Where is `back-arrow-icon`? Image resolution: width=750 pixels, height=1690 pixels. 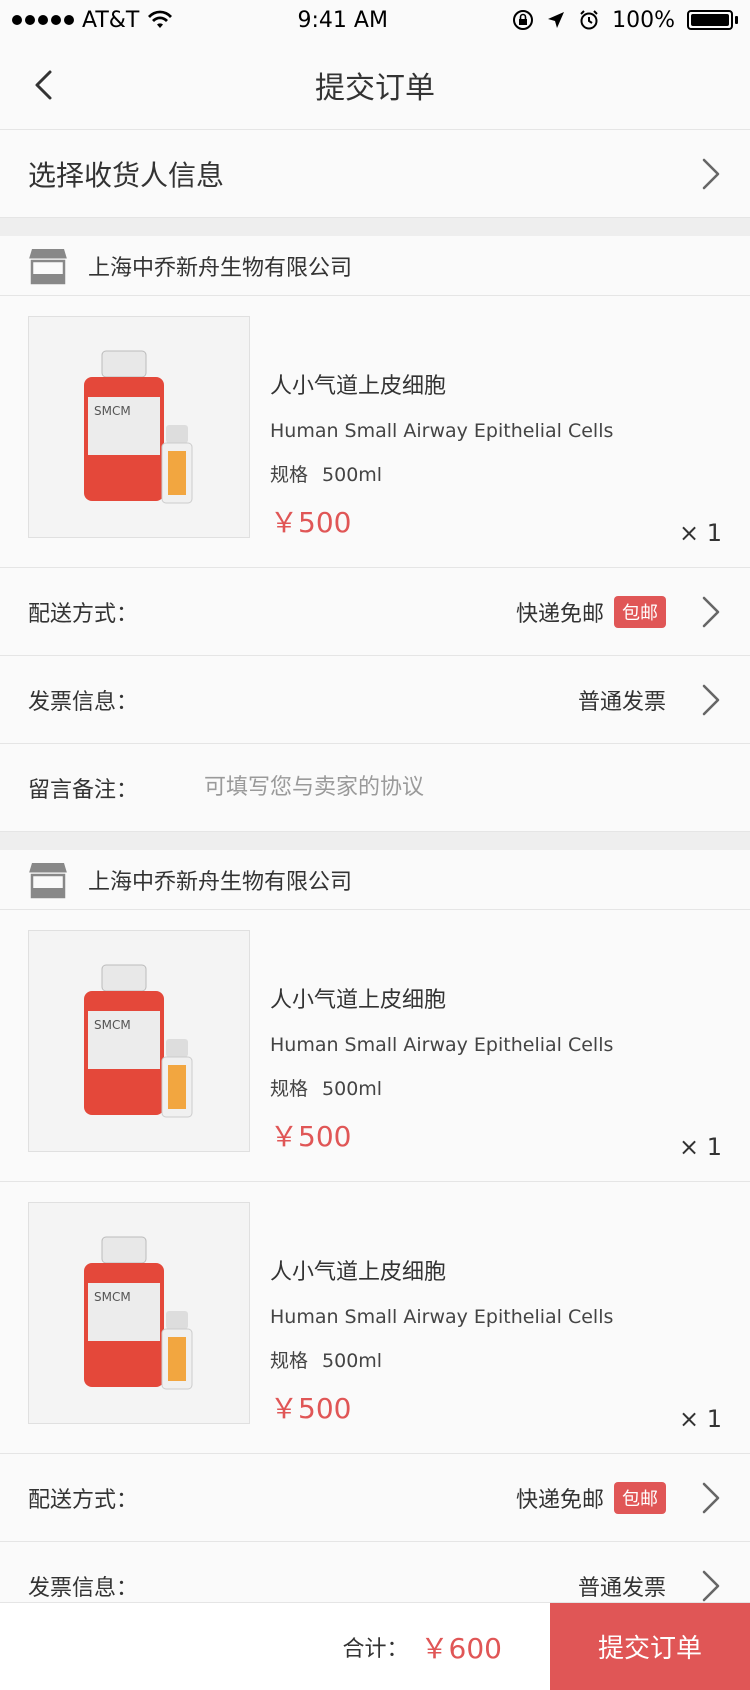
back-arrow-icon is located at coordinates (45, 85).